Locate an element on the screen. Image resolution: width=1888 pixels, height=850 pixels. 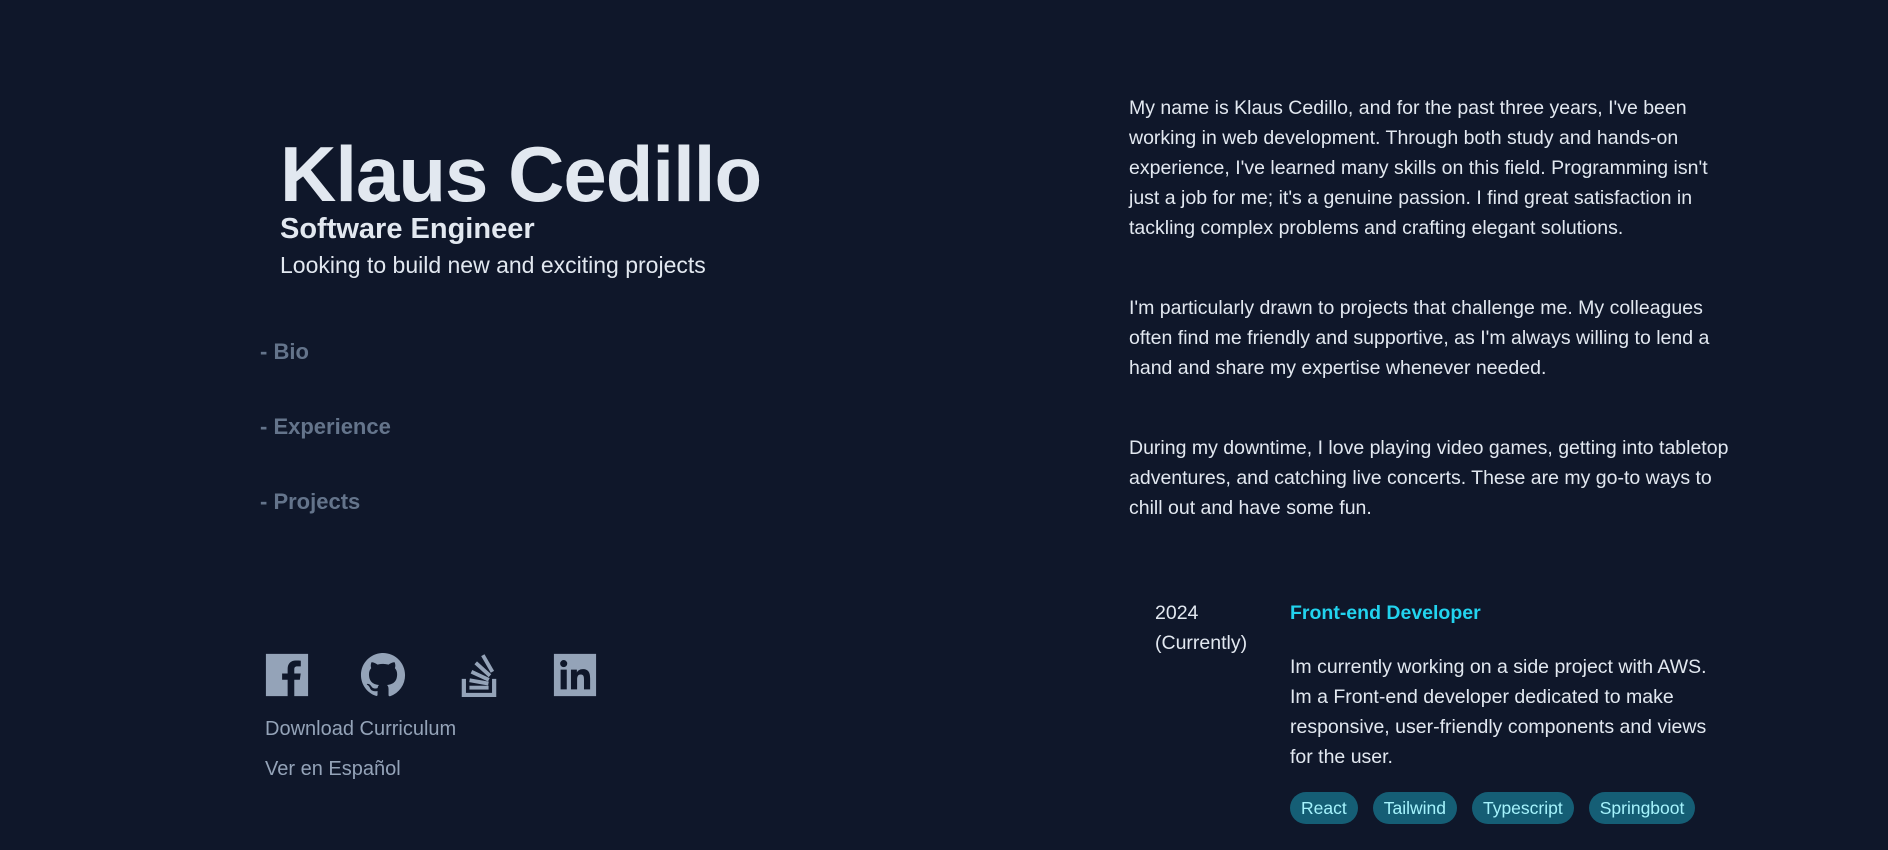
nav-item-bio: - Bio is located at coordinates (325, 352).